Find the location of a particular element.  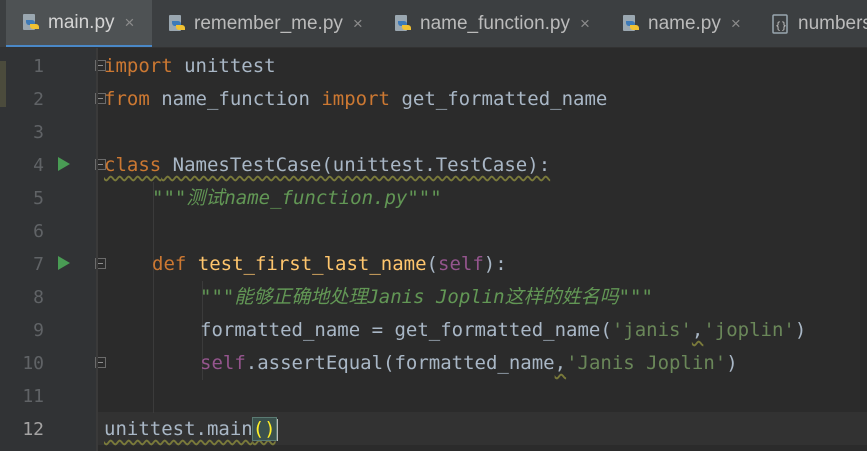

keyword: def is located at coordinates (175, 264).